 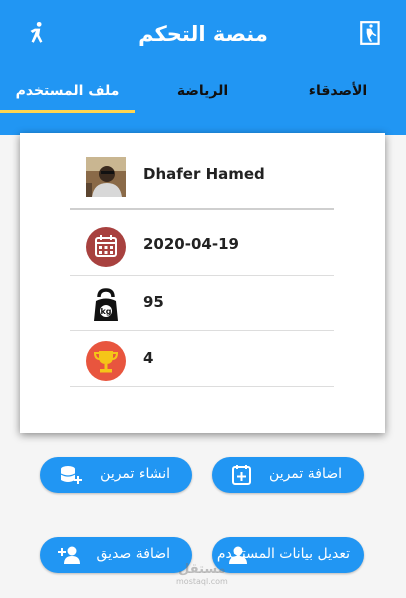 I want to click on date-value: 2020-04-19, so click(x=191, y=244).